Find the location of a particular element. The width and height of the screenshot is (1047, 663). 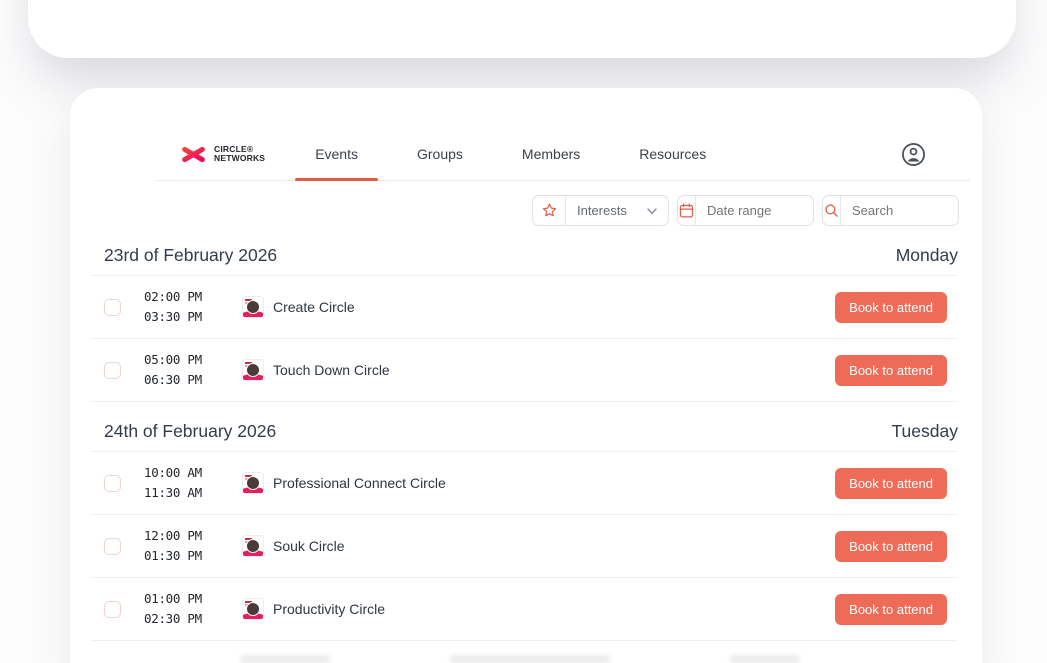

event-times: 05:00 PM 06:30 PM is located at coordinates (180, 370).